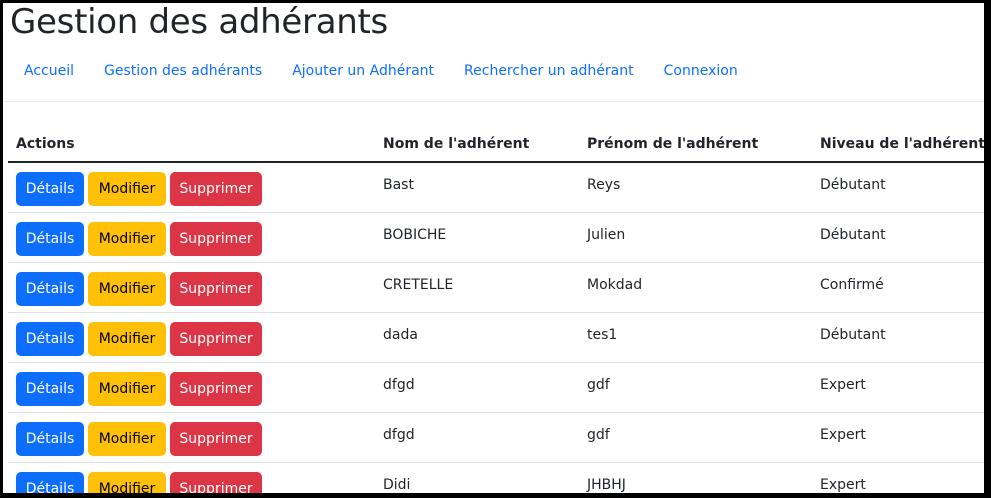 The height and width of the screenshot is (498, 991). What do you see at coordinates (496, 478) in the screenshot?
I see `table-row: Détails Modifier Supprimer Didi JHBHJ Expert` at bounding box center [496, 478].